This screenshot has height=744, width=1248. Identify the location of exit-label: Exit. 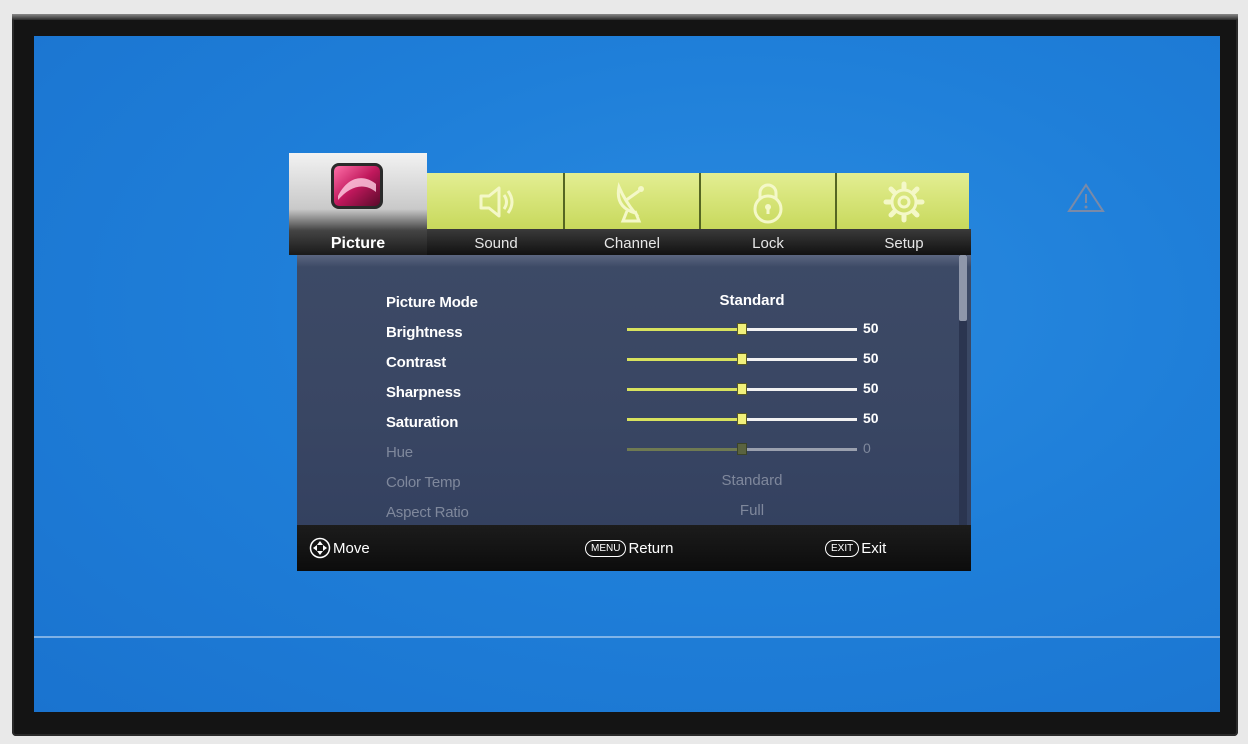
(874, 548).